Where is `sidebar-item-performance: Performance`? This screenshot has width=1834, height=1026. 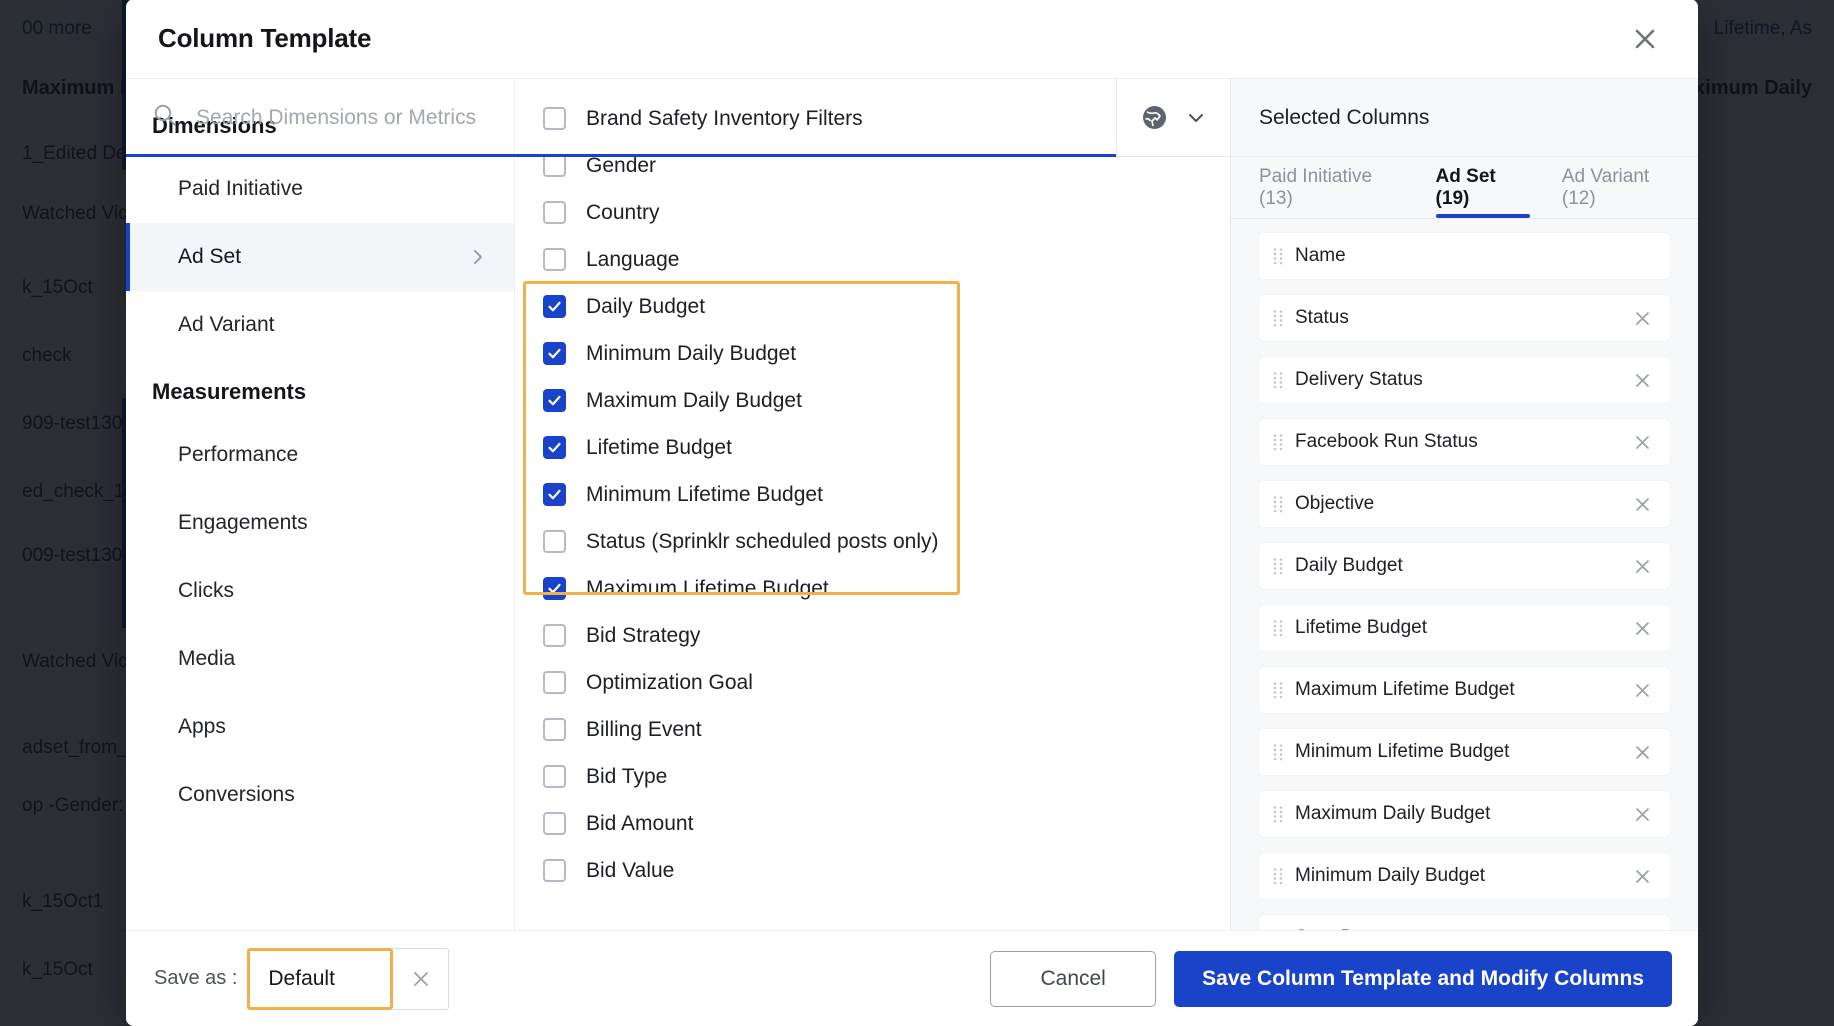 sidebar-item-performance: Performance is located at coordinates (320, 455).